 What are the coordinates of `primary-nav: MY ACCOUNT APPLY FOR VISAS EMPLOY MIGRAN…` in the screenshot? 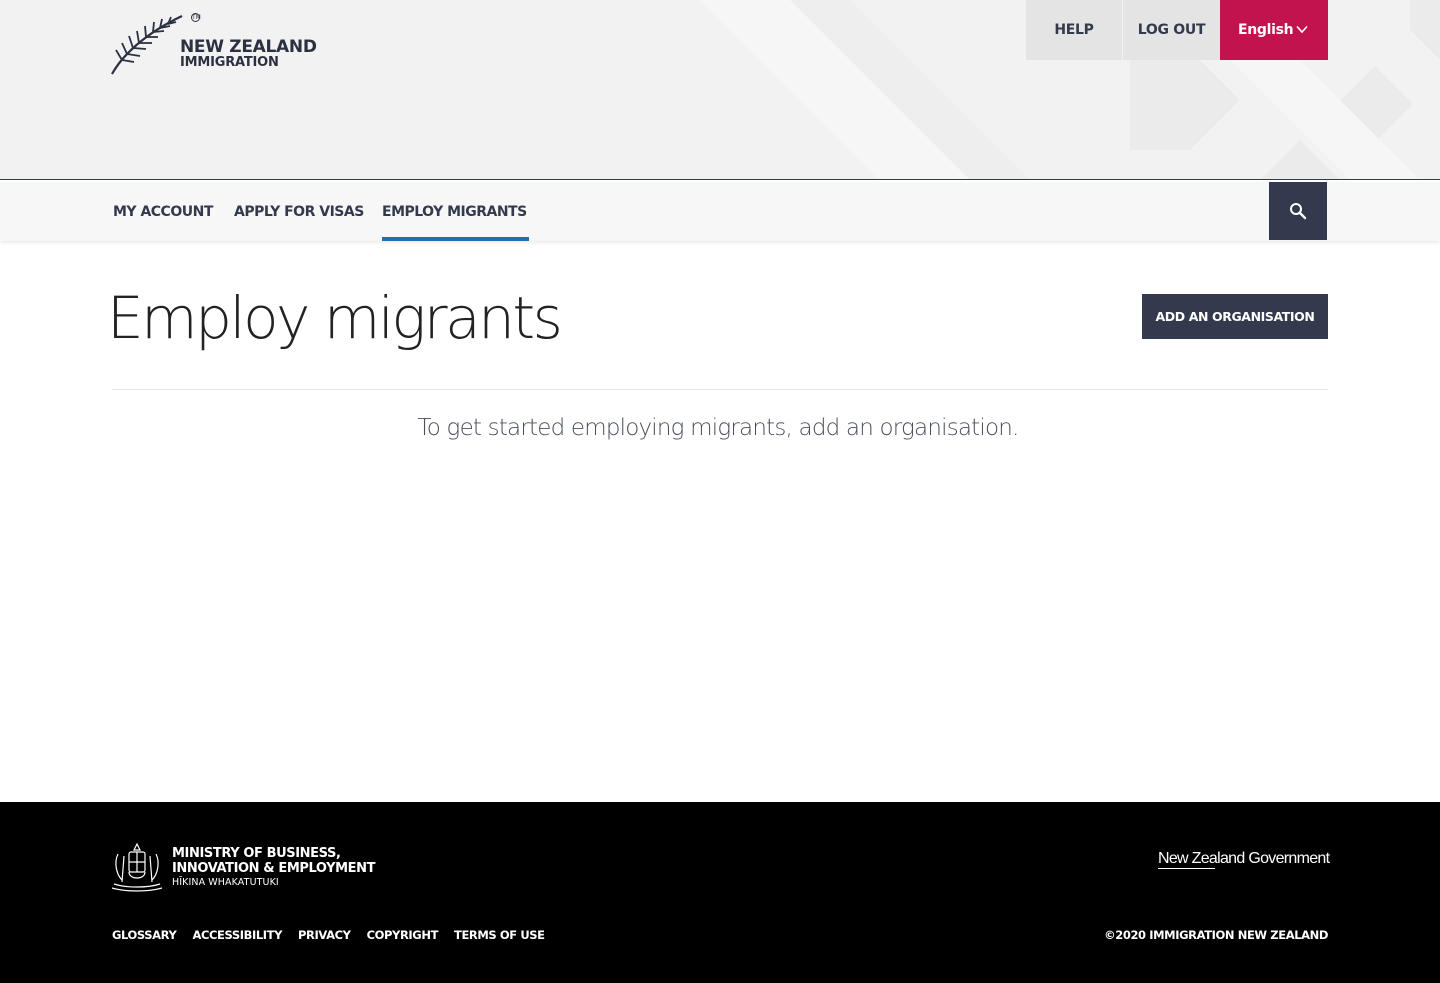 It's located at (720, 211).